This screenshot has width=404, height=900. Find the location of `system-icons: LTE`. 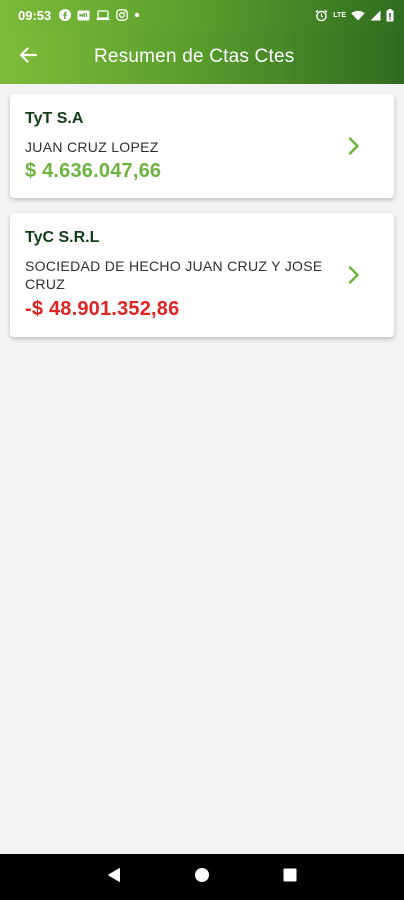

system-icons: LTE is located at coordinates (354, 15).